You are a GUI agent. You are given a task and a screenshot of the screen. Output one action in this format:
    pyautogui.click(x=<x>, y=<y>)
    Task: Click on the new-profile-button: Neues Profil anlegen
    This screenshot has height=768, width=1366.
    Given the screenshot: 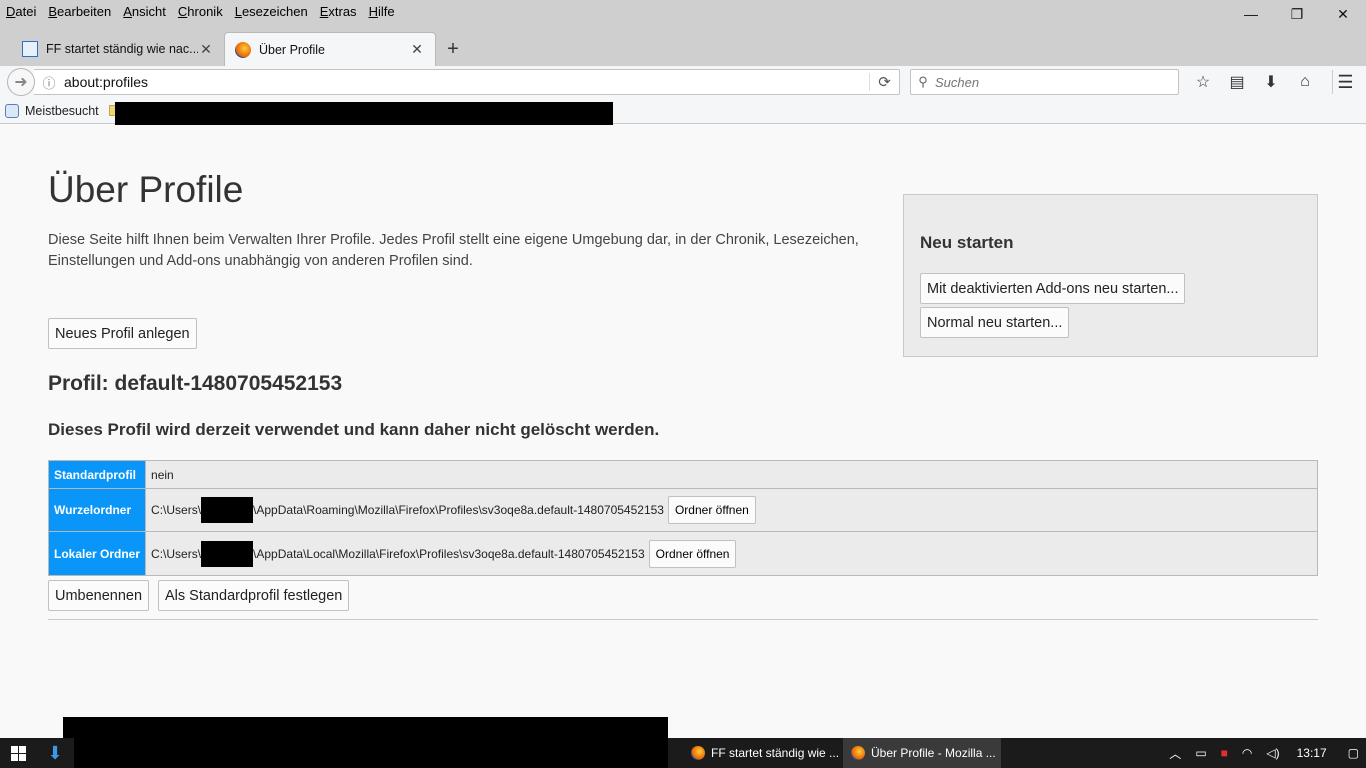 What is the action you would take?
    pyautogui.click(x=122, y=333)
    